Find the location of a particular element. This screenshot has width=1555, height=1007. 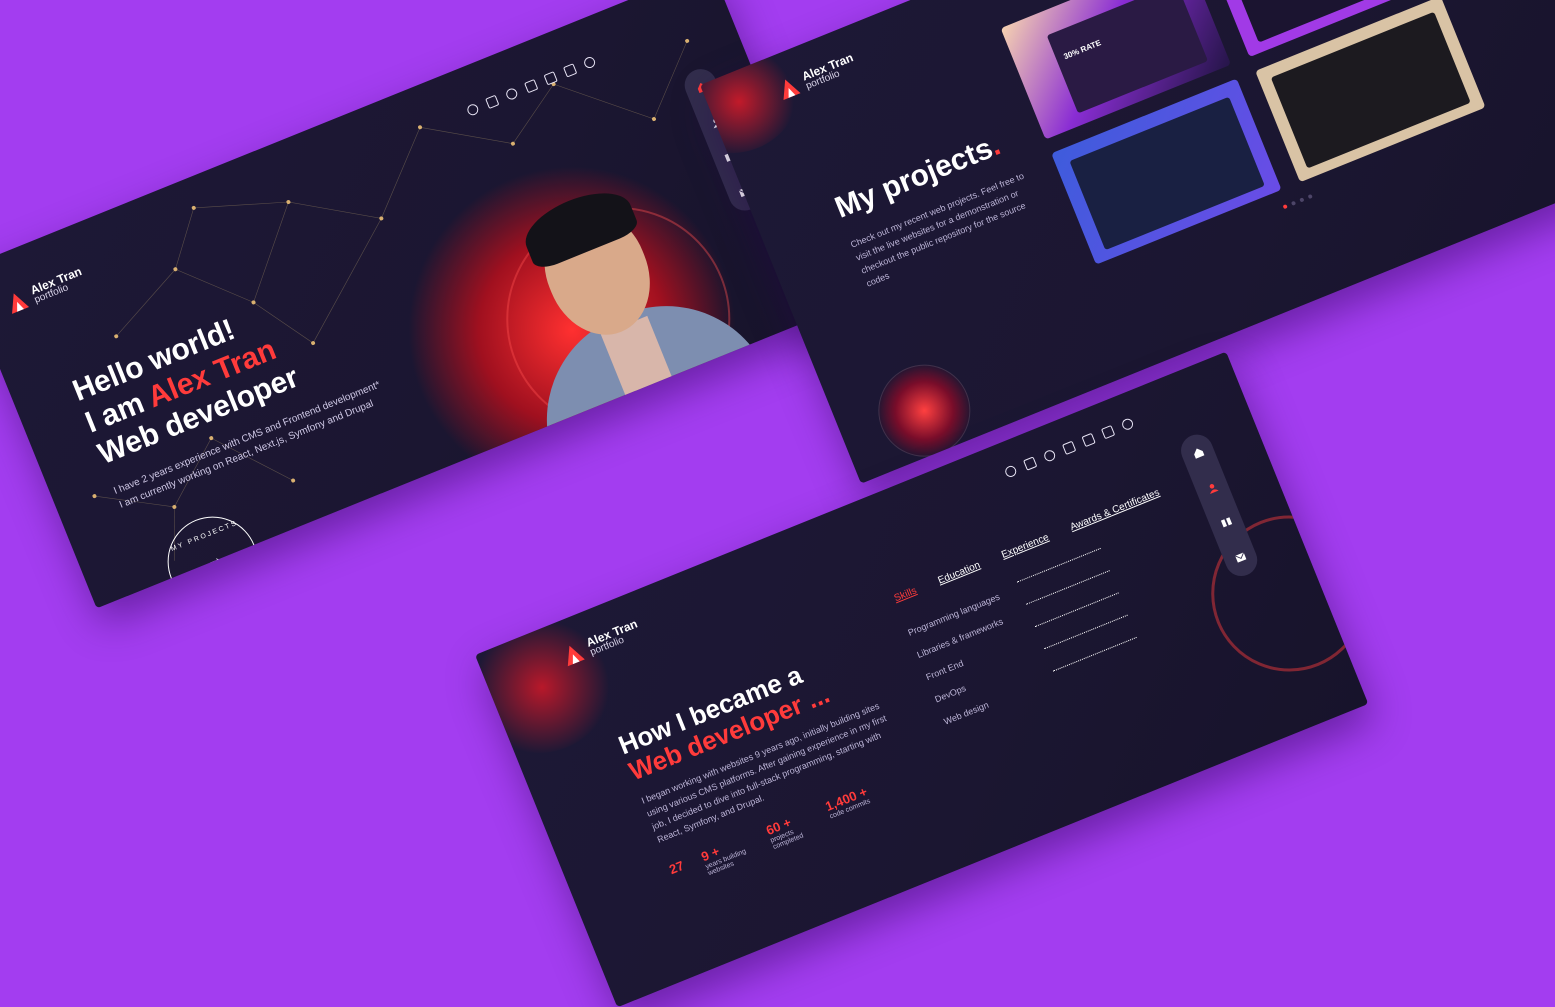

stat-item: 1,400 + code commits is located at coordinates (848, 805).